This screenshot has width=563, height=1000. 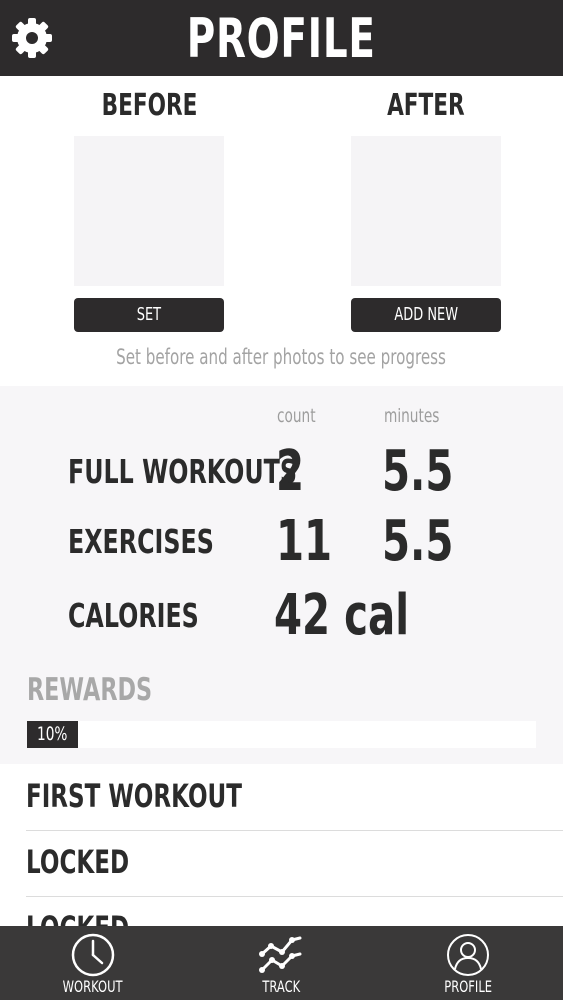 What do you see at coordinates (149, 105) in the screenshot?
I see `before-label: BEFORE` at bounding box center [149, 105].